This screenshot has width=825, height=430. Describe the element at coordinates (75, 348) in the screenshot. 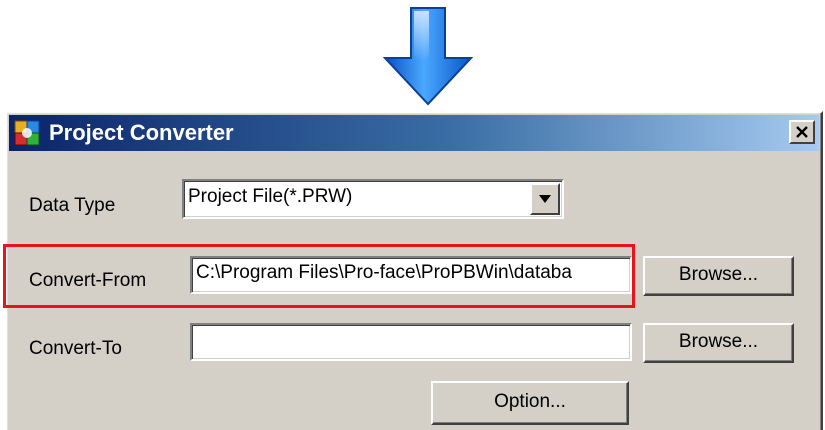

I see `convert-to-label: Convert-To` at that location.